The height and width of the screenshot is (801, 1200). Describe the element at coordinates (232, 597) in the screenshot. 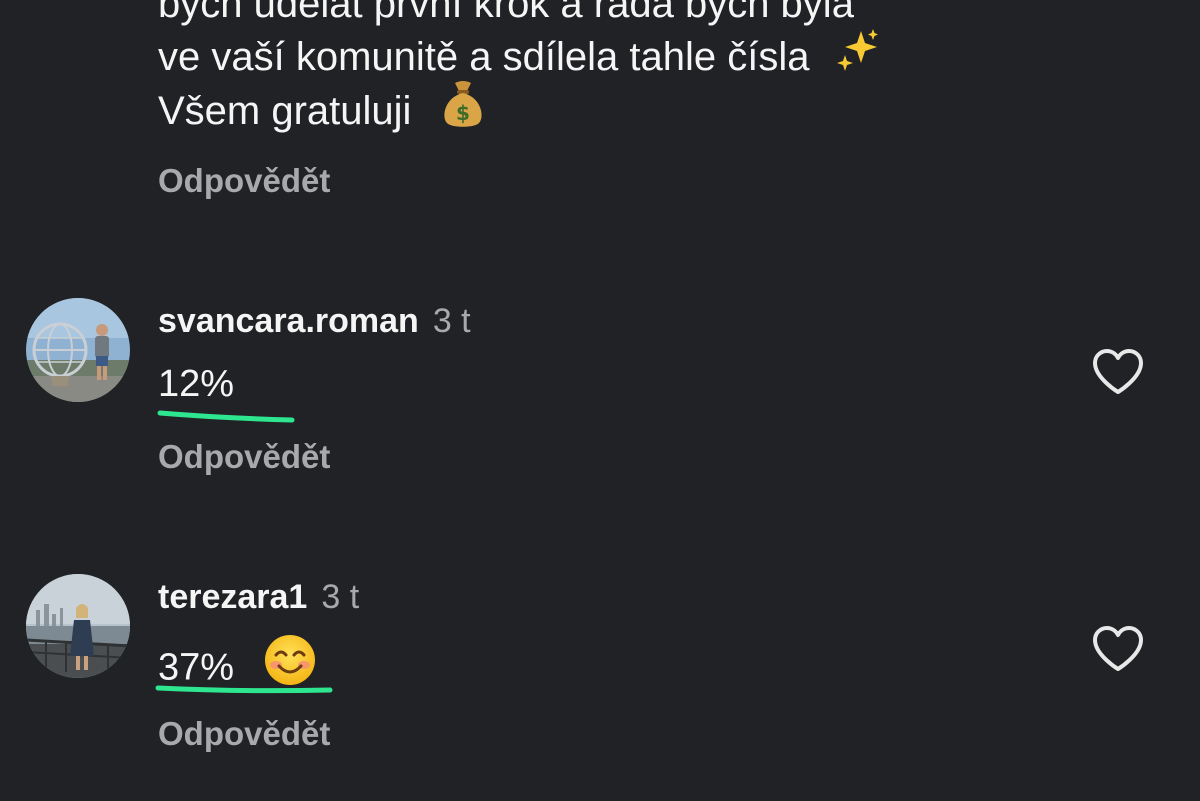

I see `username-link: terezara1` at that location.